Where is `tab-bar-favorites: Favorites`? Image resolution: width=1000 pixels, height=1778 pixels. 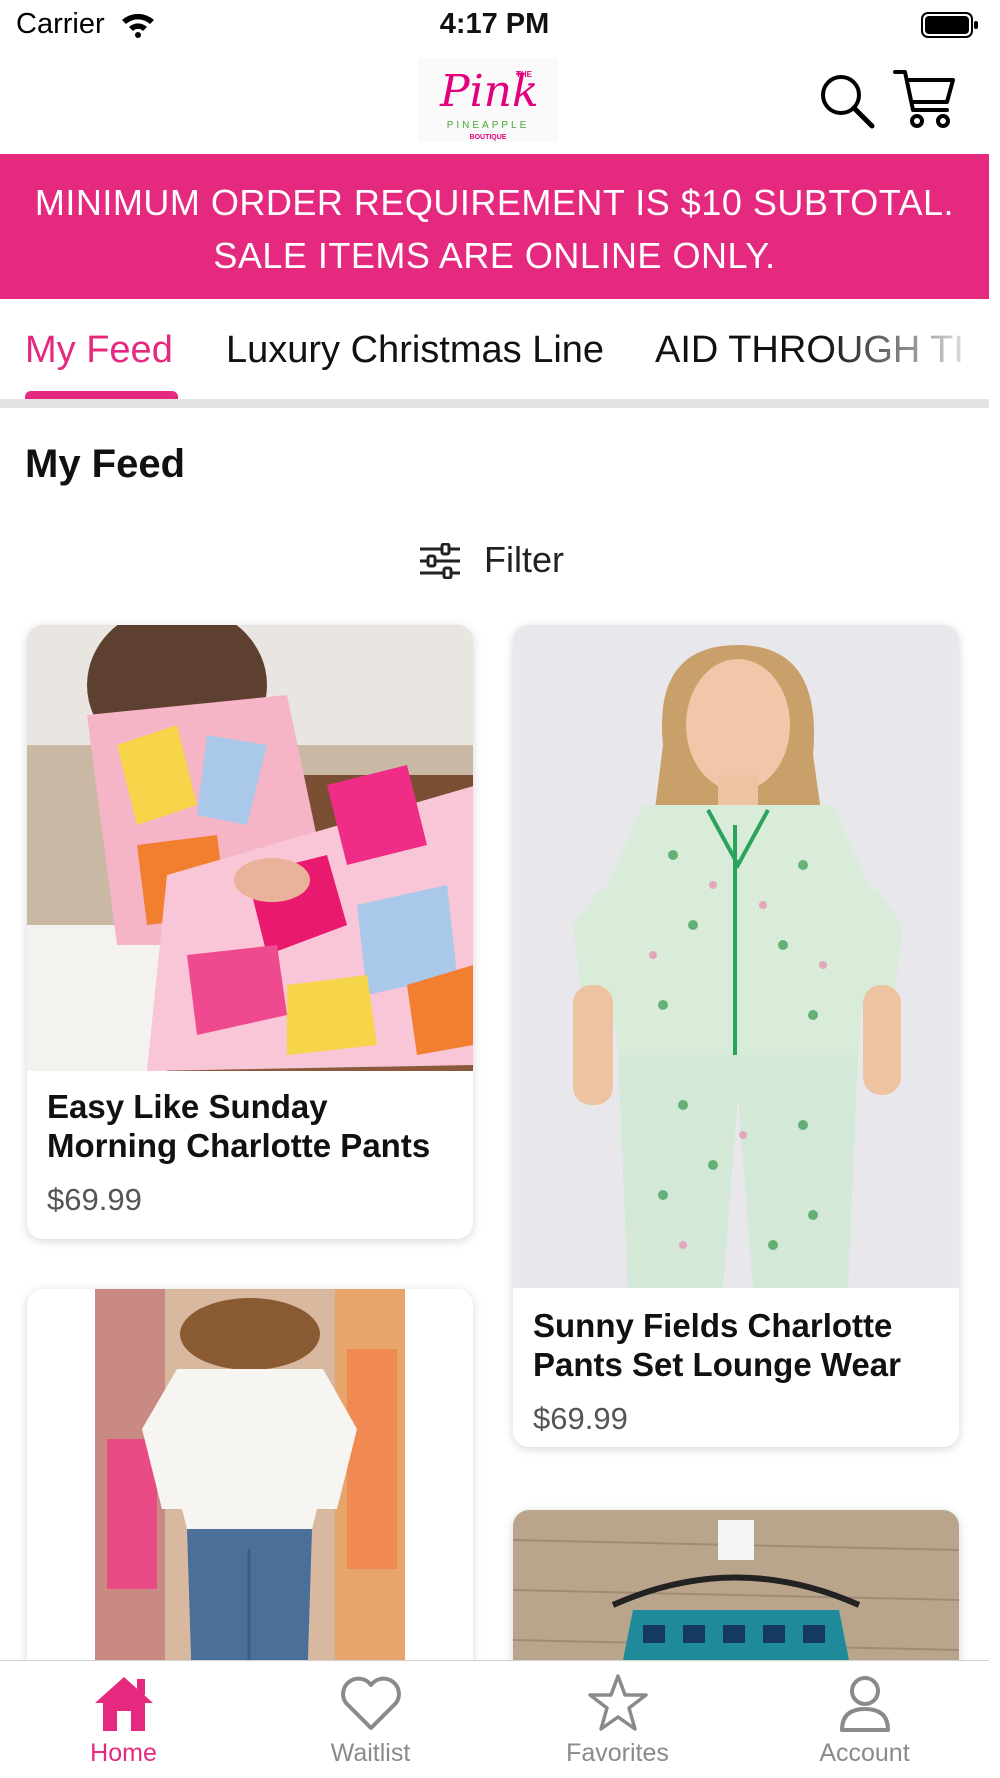
tab-bar-favorites: Favorites is located at coordinates (617, 1719).